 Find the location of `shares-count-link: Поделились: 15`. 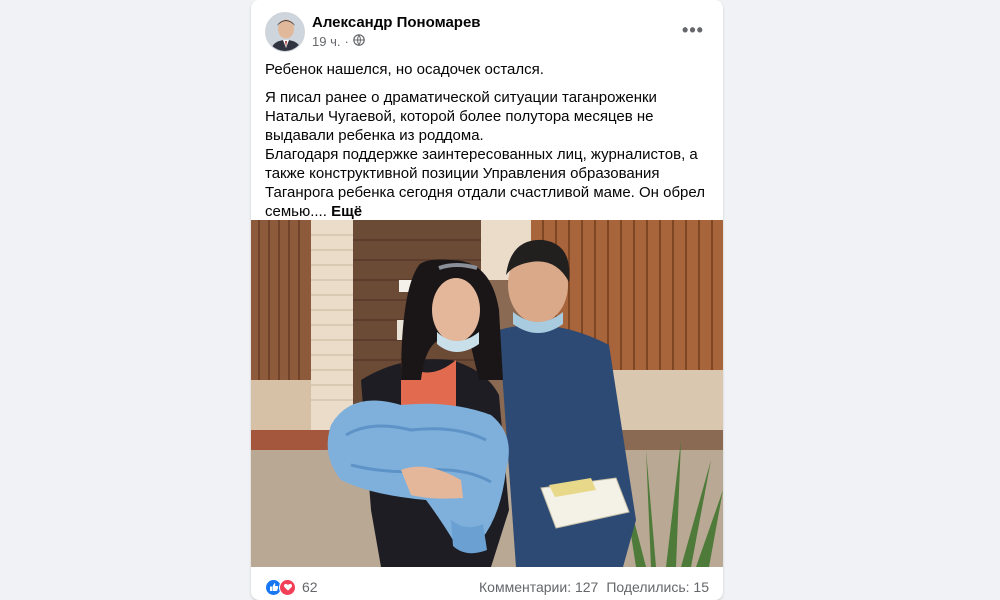

shares-count-link: Поделились: 15 is located at coordinates (657, 587).